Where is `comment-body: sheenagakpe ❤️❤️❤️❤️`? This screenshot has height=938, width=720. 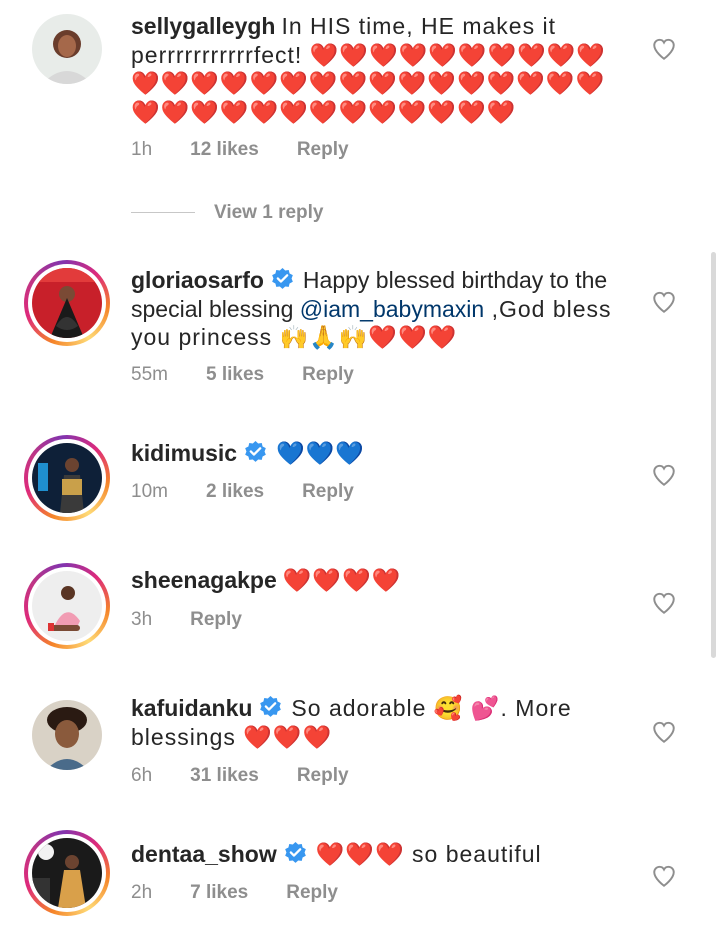 comment-body: sheenagakpe ❤️❤️❤️❤️ is located at coordinates (381, 580).